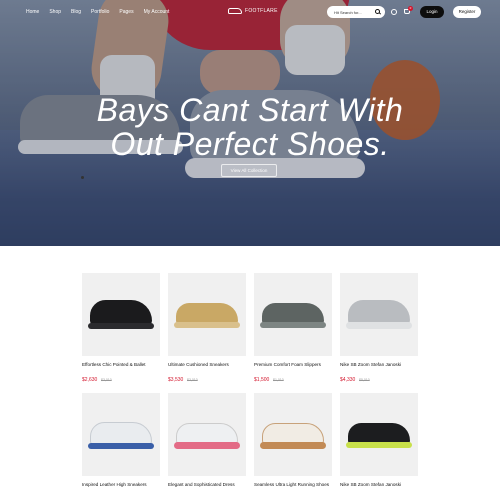 This screenshot has width=500, height=500. Describe the element at coordinates (394, 12) in the screenshot. I see `user-icon` at that location.